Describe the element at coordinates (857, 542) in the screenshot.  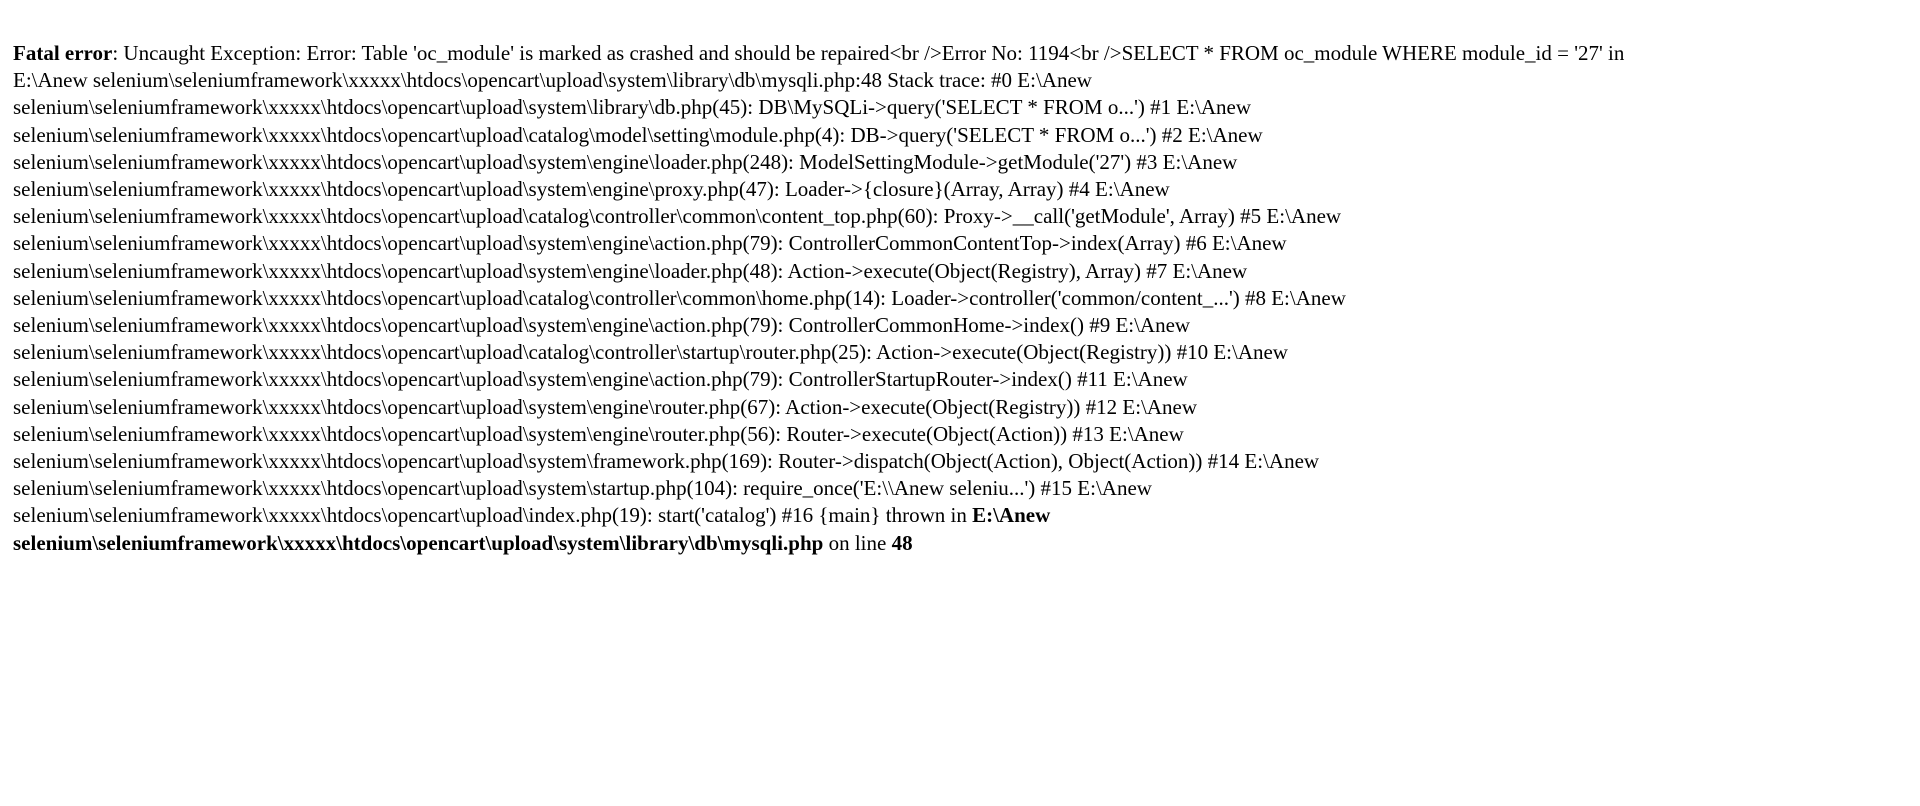
I see `on-line-text: on line` at that location.